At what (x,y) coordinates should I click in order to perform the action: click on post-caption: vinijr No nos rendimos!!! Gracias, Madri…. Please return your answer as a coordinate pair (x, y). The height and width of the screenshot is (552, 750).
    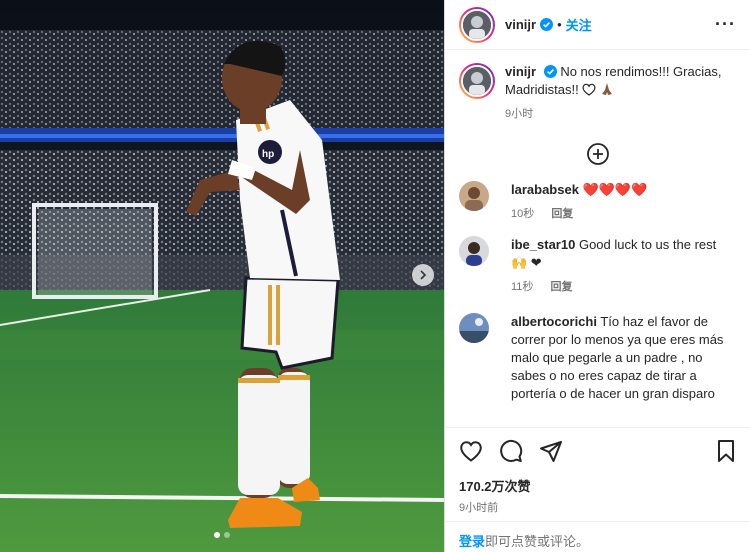
    Looking at the image, I should click on (597, 87).